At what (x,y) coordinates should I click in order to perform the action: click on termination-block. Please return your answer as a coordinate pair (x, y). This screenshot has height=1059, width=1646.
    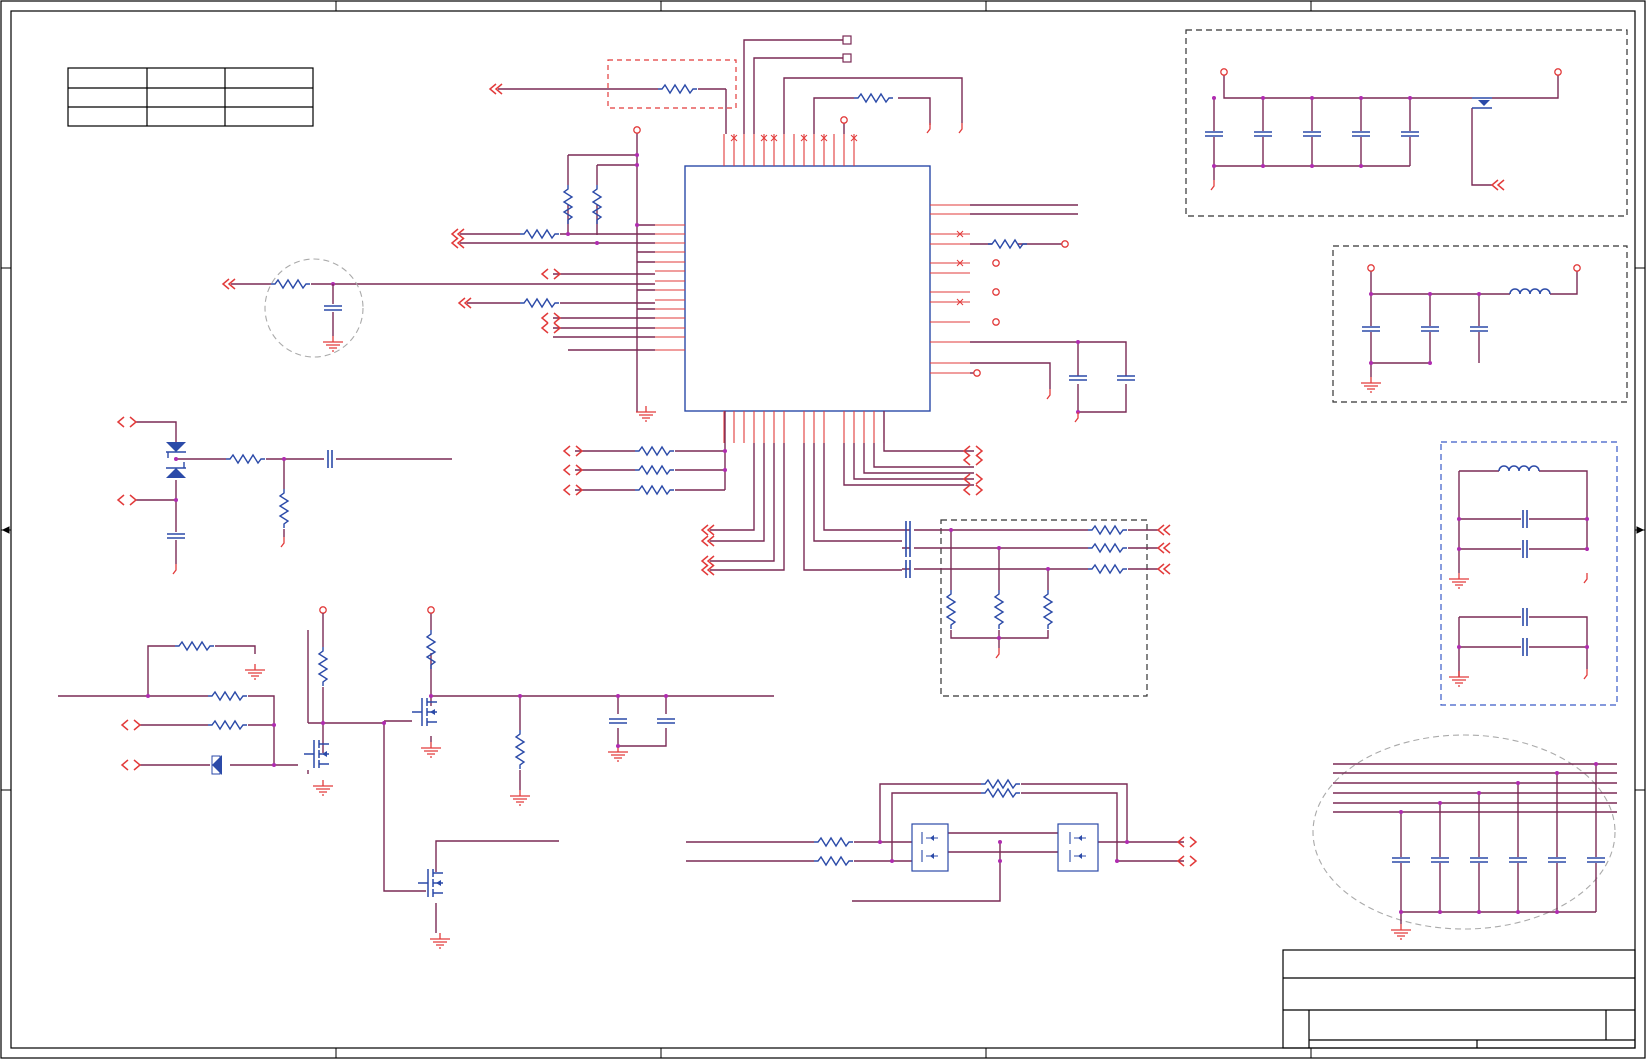
    Looking at the image, I should click on (1036, 608).